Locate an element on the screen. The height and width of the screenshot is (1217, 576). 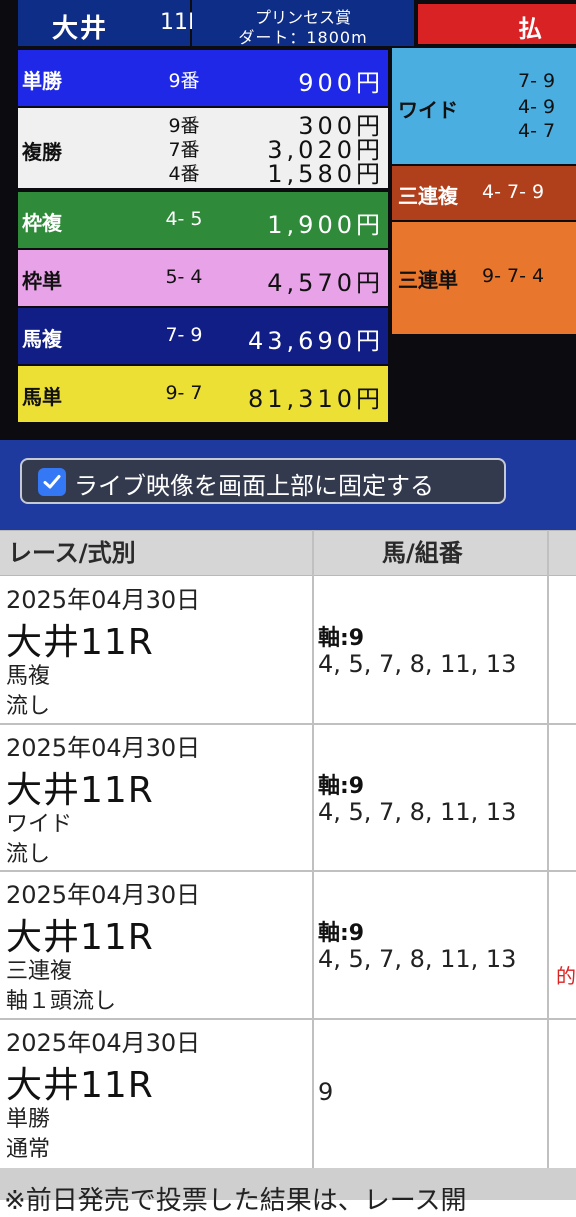
pin-video-label: ライブ映像を画面上部に固定する is located at coordinates (254, 483).